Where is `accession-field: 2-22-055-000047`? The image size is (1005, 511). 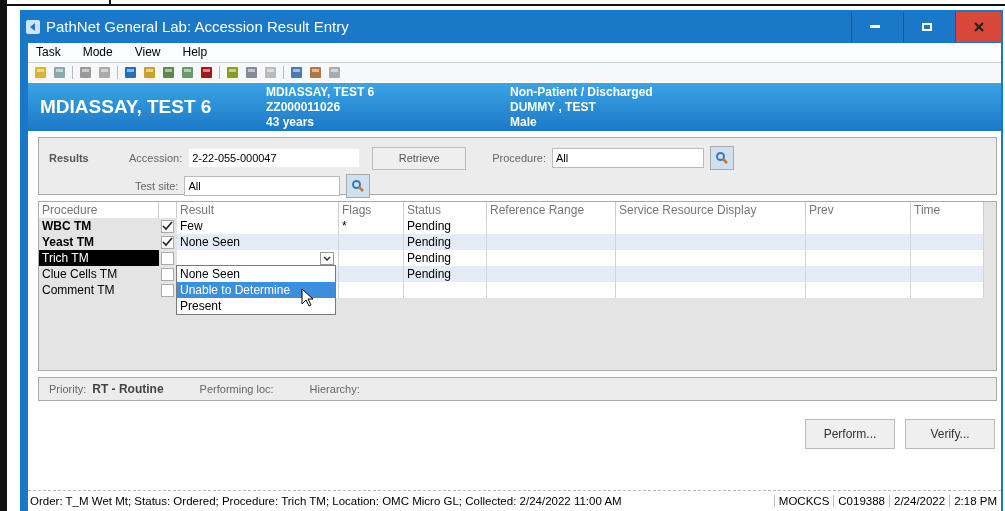
accession-field: 2-22-055-000047 is located at coordinates (274, 158).